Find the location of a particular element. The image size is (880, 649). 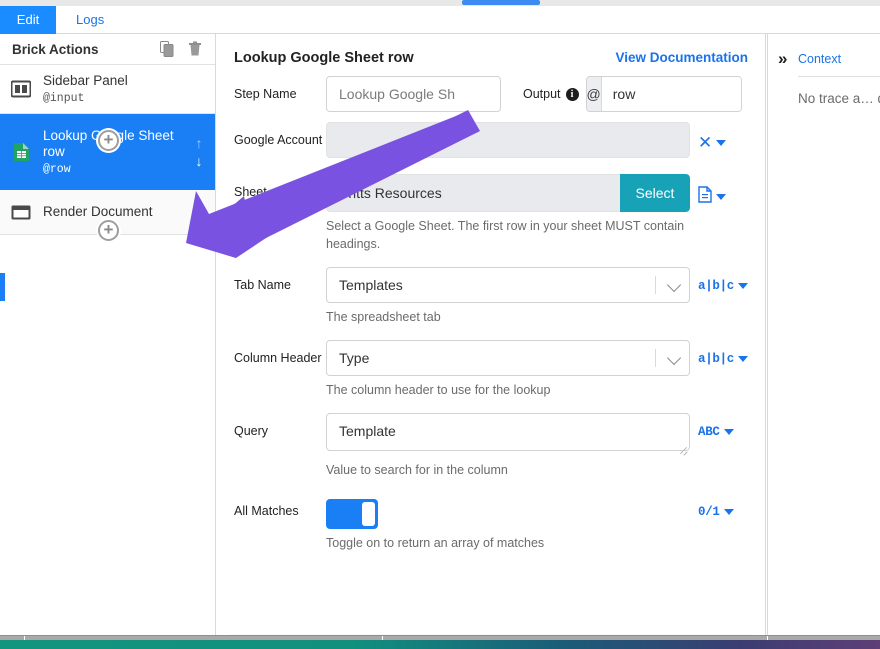

field-control-tab-name: The spreadsheet tab is located at coordinates (508, 302).